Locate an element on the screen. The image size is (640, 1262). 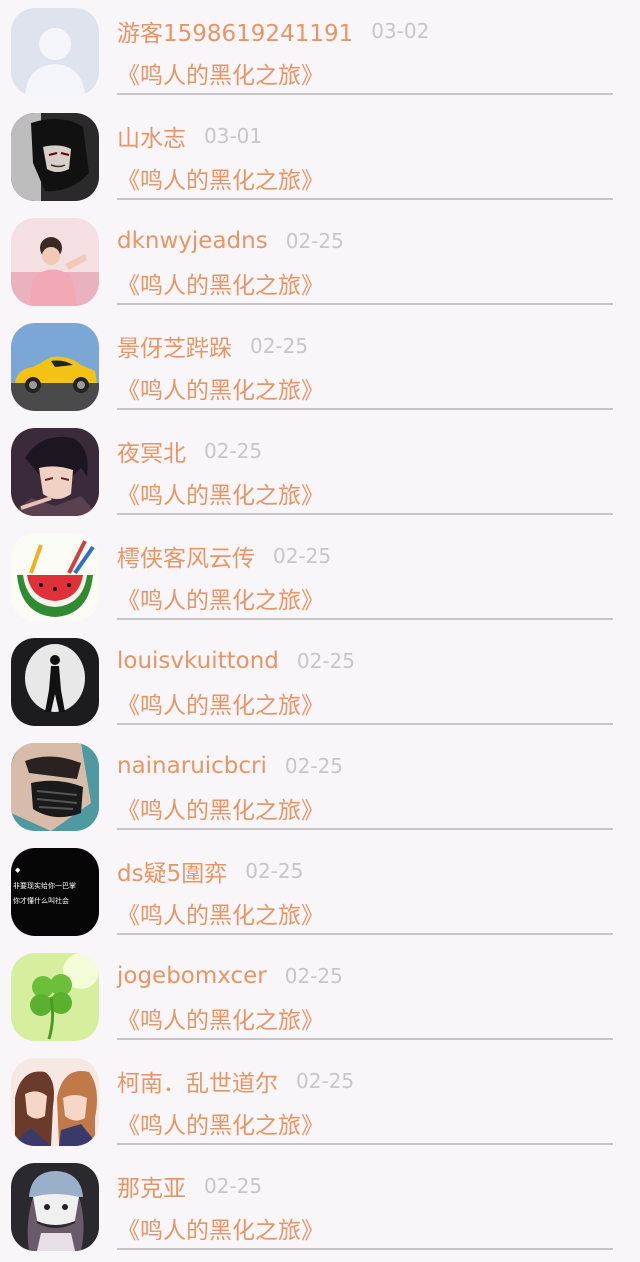
list-item: 那克亚 02-25 《鸣人的黑化之旅》 is located at coordinates (320, 1207).